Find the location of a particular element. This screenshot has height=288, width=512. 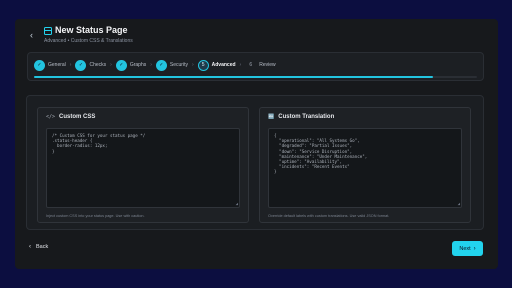

page-title: New Status Page is located at coordinates (91, 30).